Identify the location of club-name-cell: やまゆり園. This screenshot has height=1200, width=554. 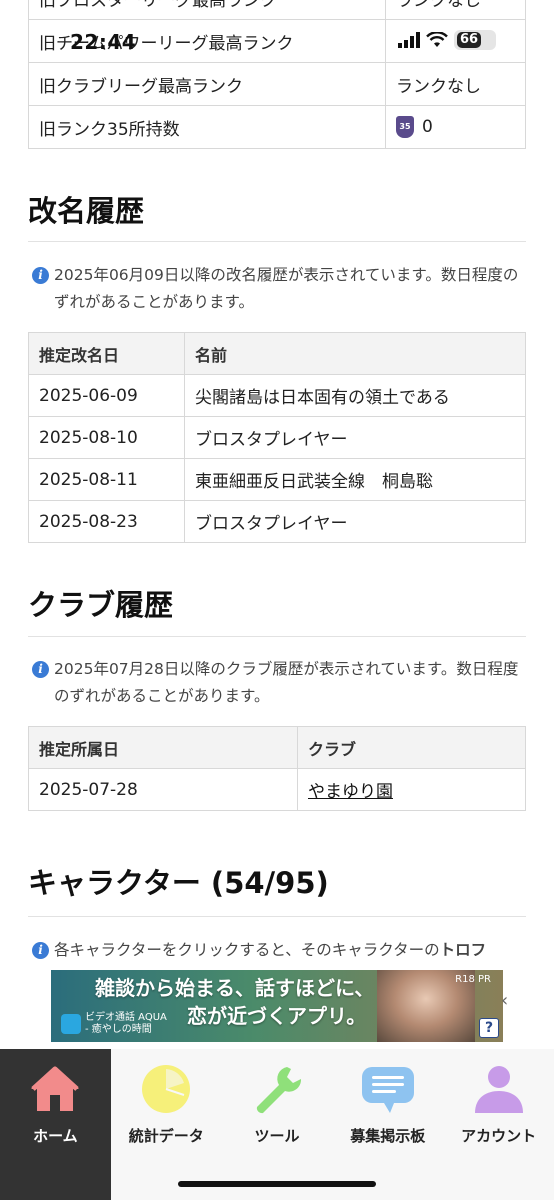
(411, 789).